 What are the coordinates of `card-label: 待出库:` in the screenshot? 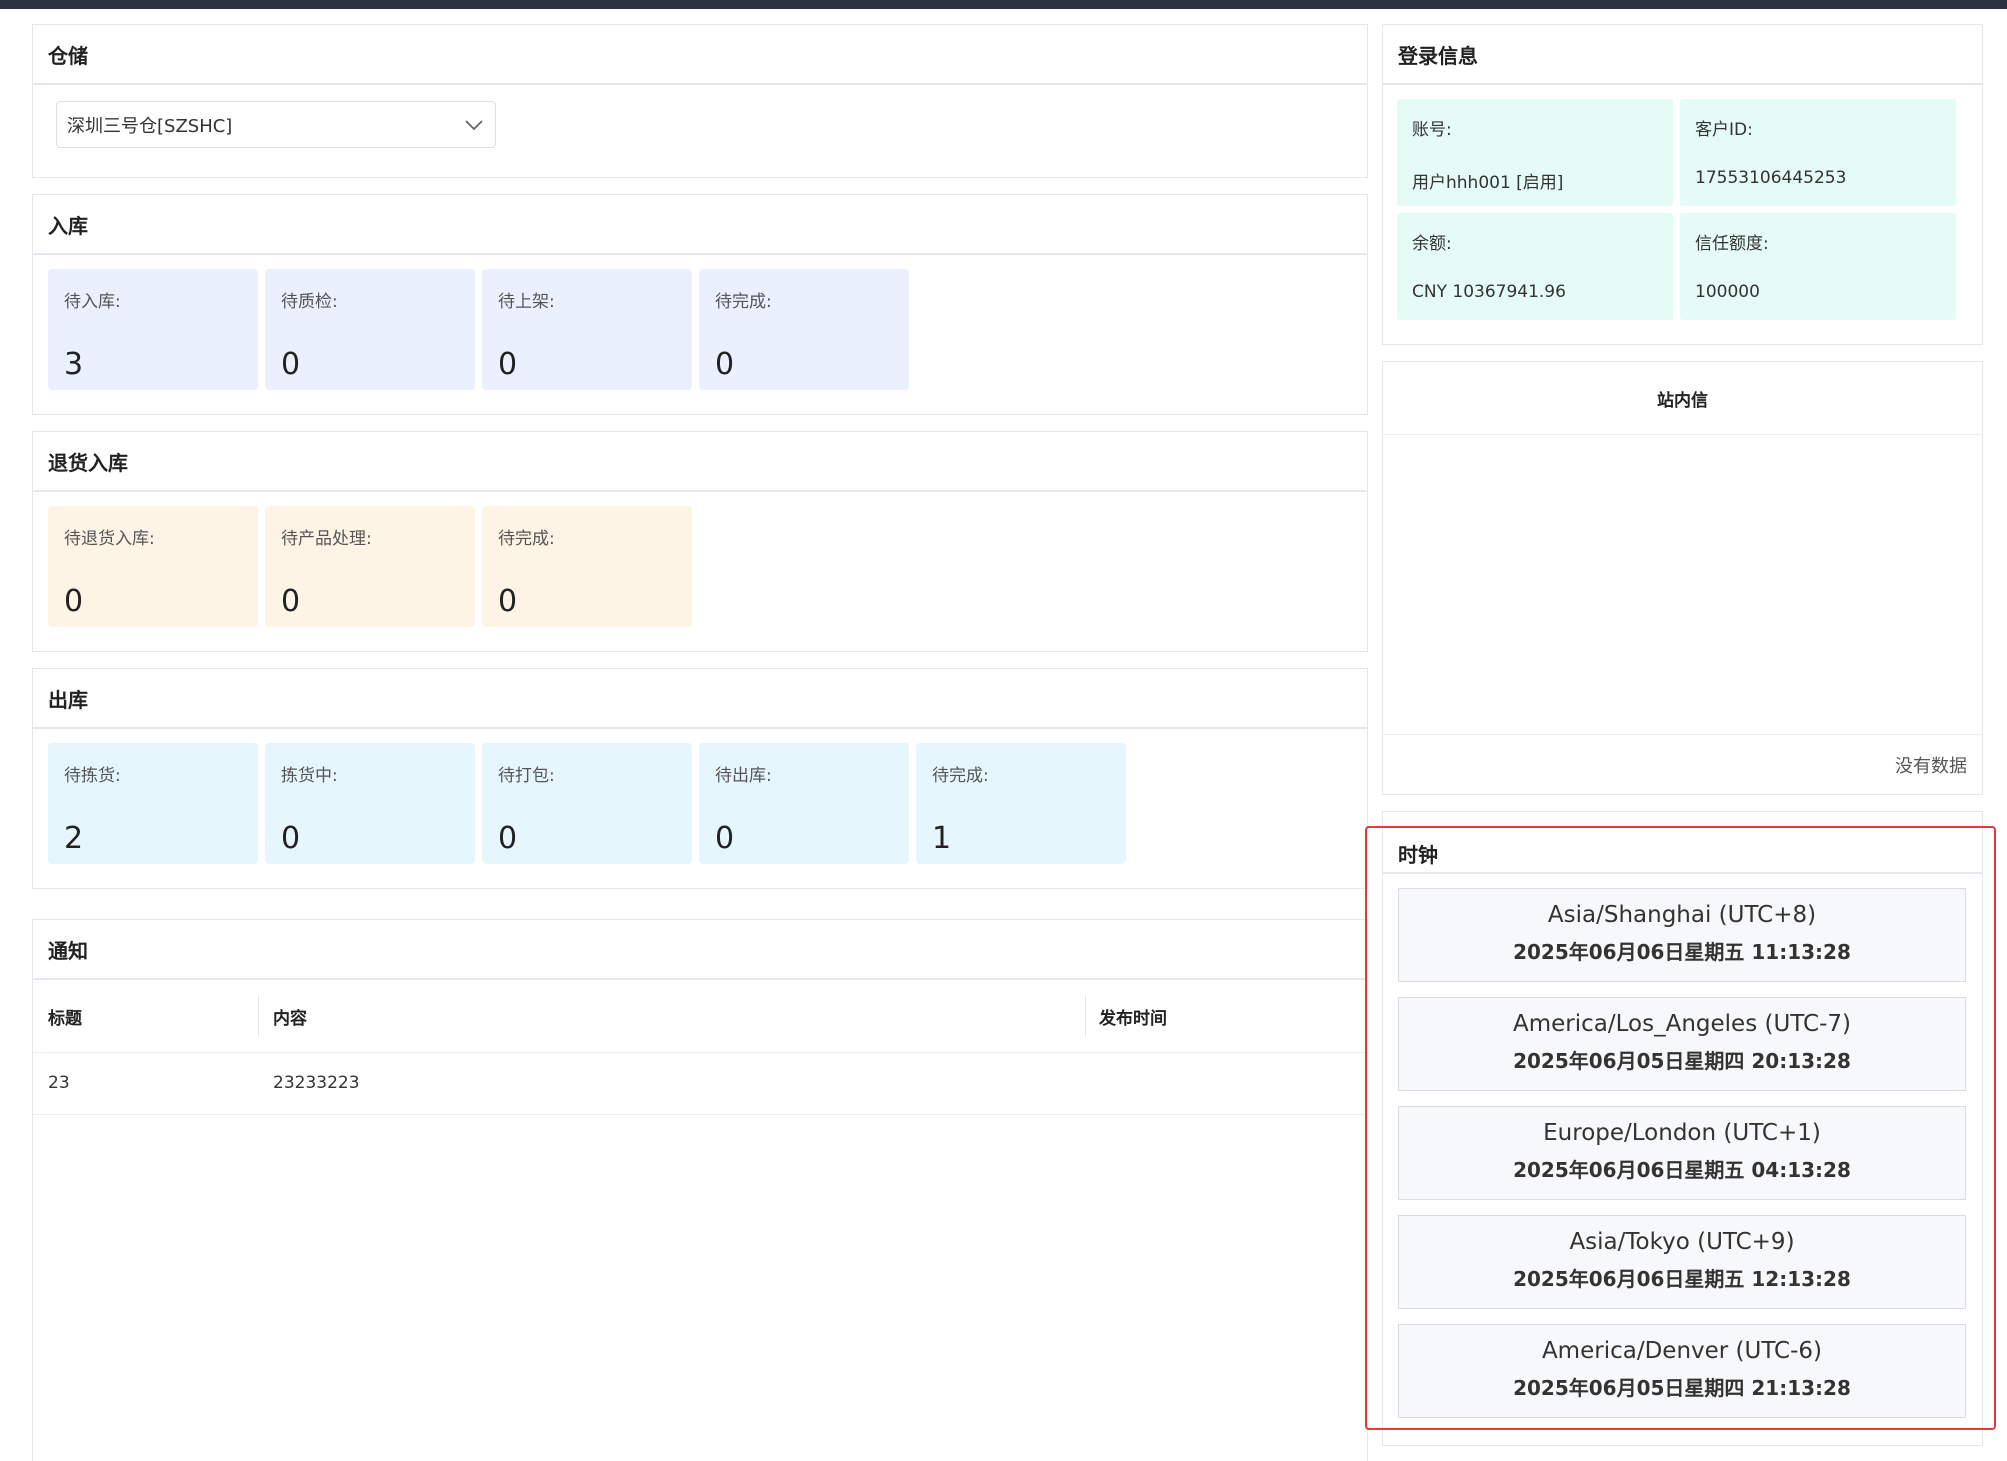 It's located at (743, 776).